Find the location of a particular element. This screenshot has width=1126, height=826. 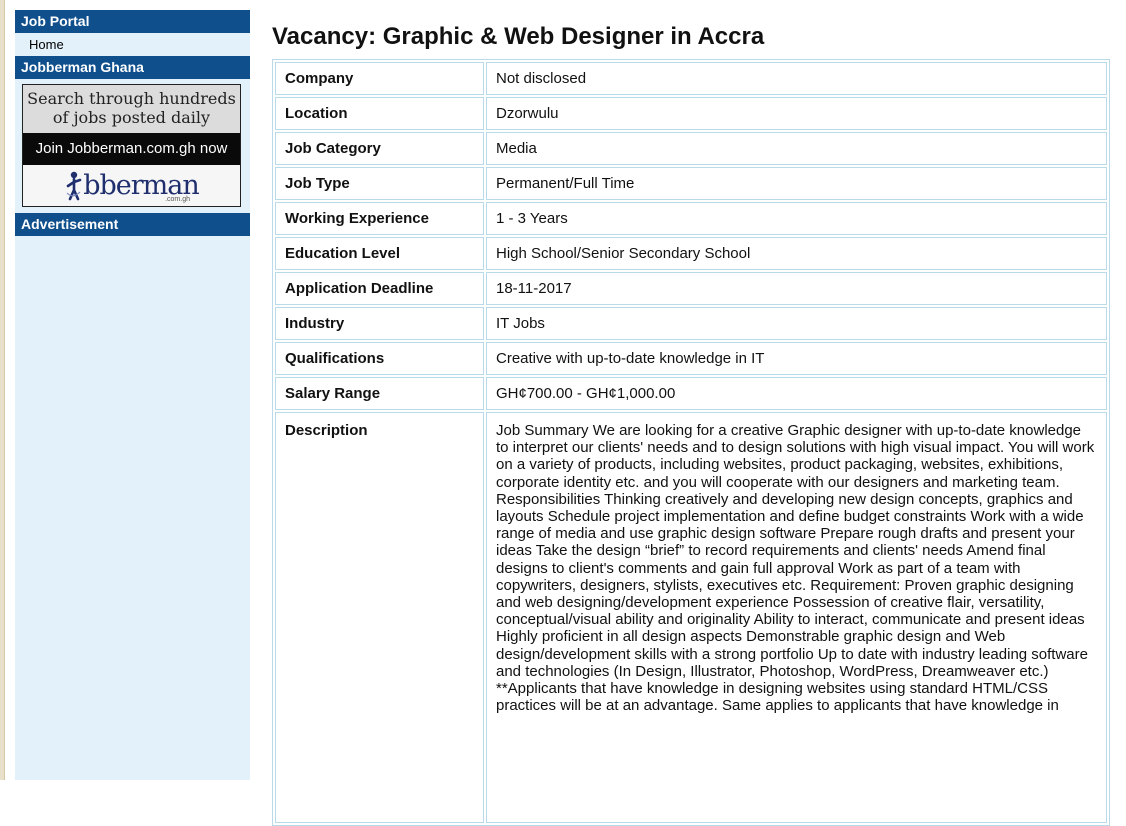

sidebar-header-job-portal: Job Portal is located at coordinates (132, 21).